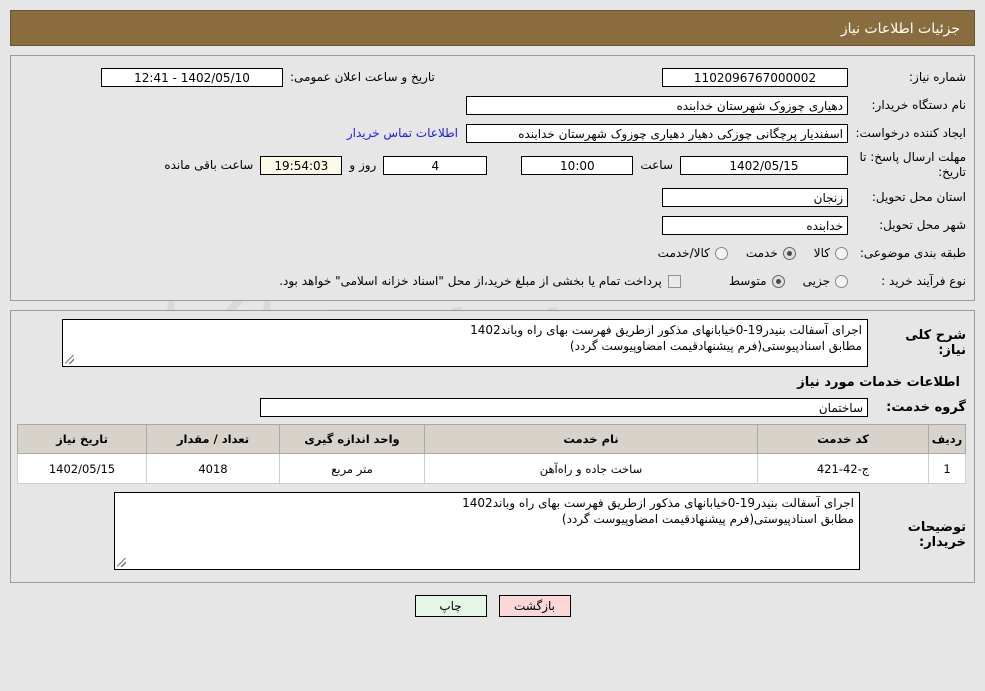 The height and width of the screenshot is (691, 985). I want to click on column-header-unit: واحد اندازه گیری, so click(352, 439).